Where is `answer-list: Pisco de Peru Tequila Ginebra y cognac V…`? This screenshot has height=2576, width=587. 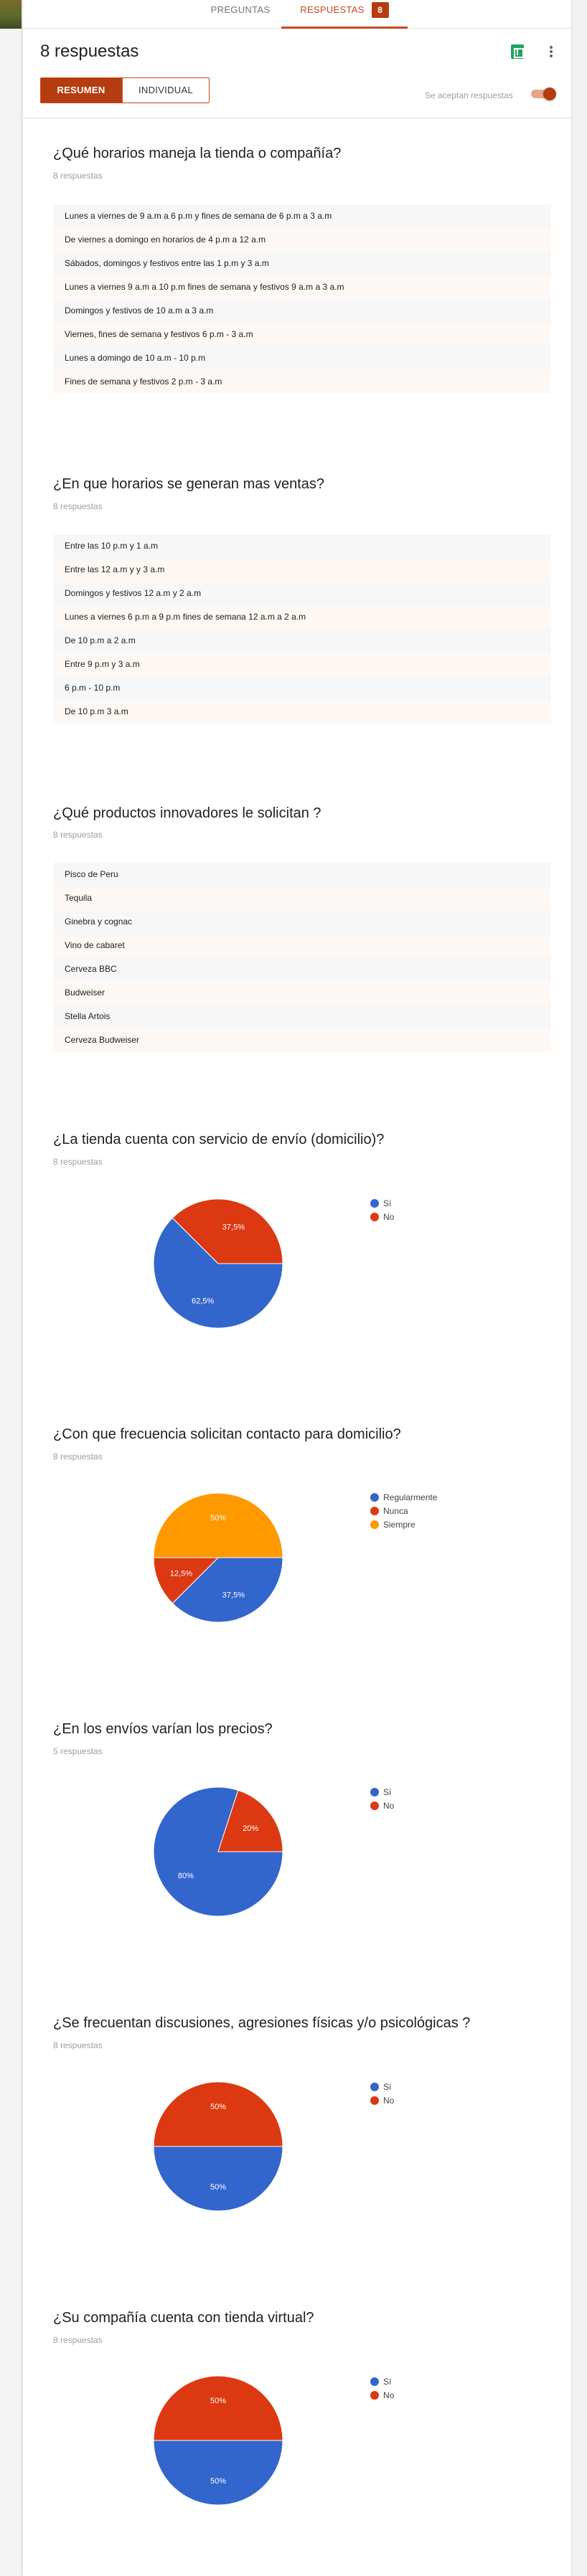
answer-list: Pisco de Peru Tequila Ginebra y cognac V… is located at coordinates (302, 957).